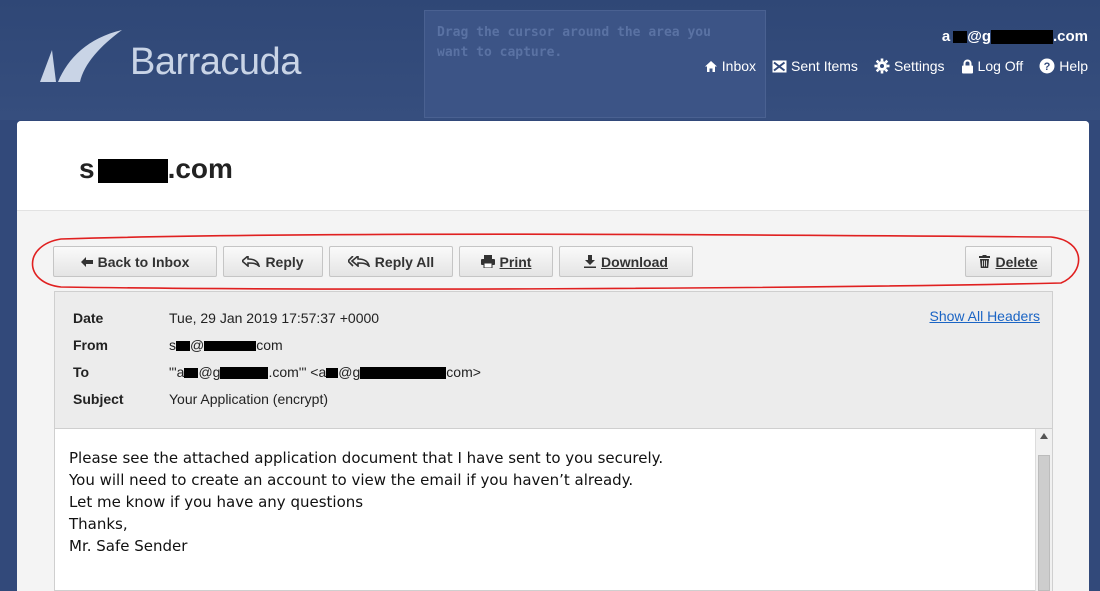 This screenshot has height=591, width=1100. Describe the element at coordinates (325, 372) in the screenshot. I see `header-value: "'a @g .com'" <a @g com>` at that location.